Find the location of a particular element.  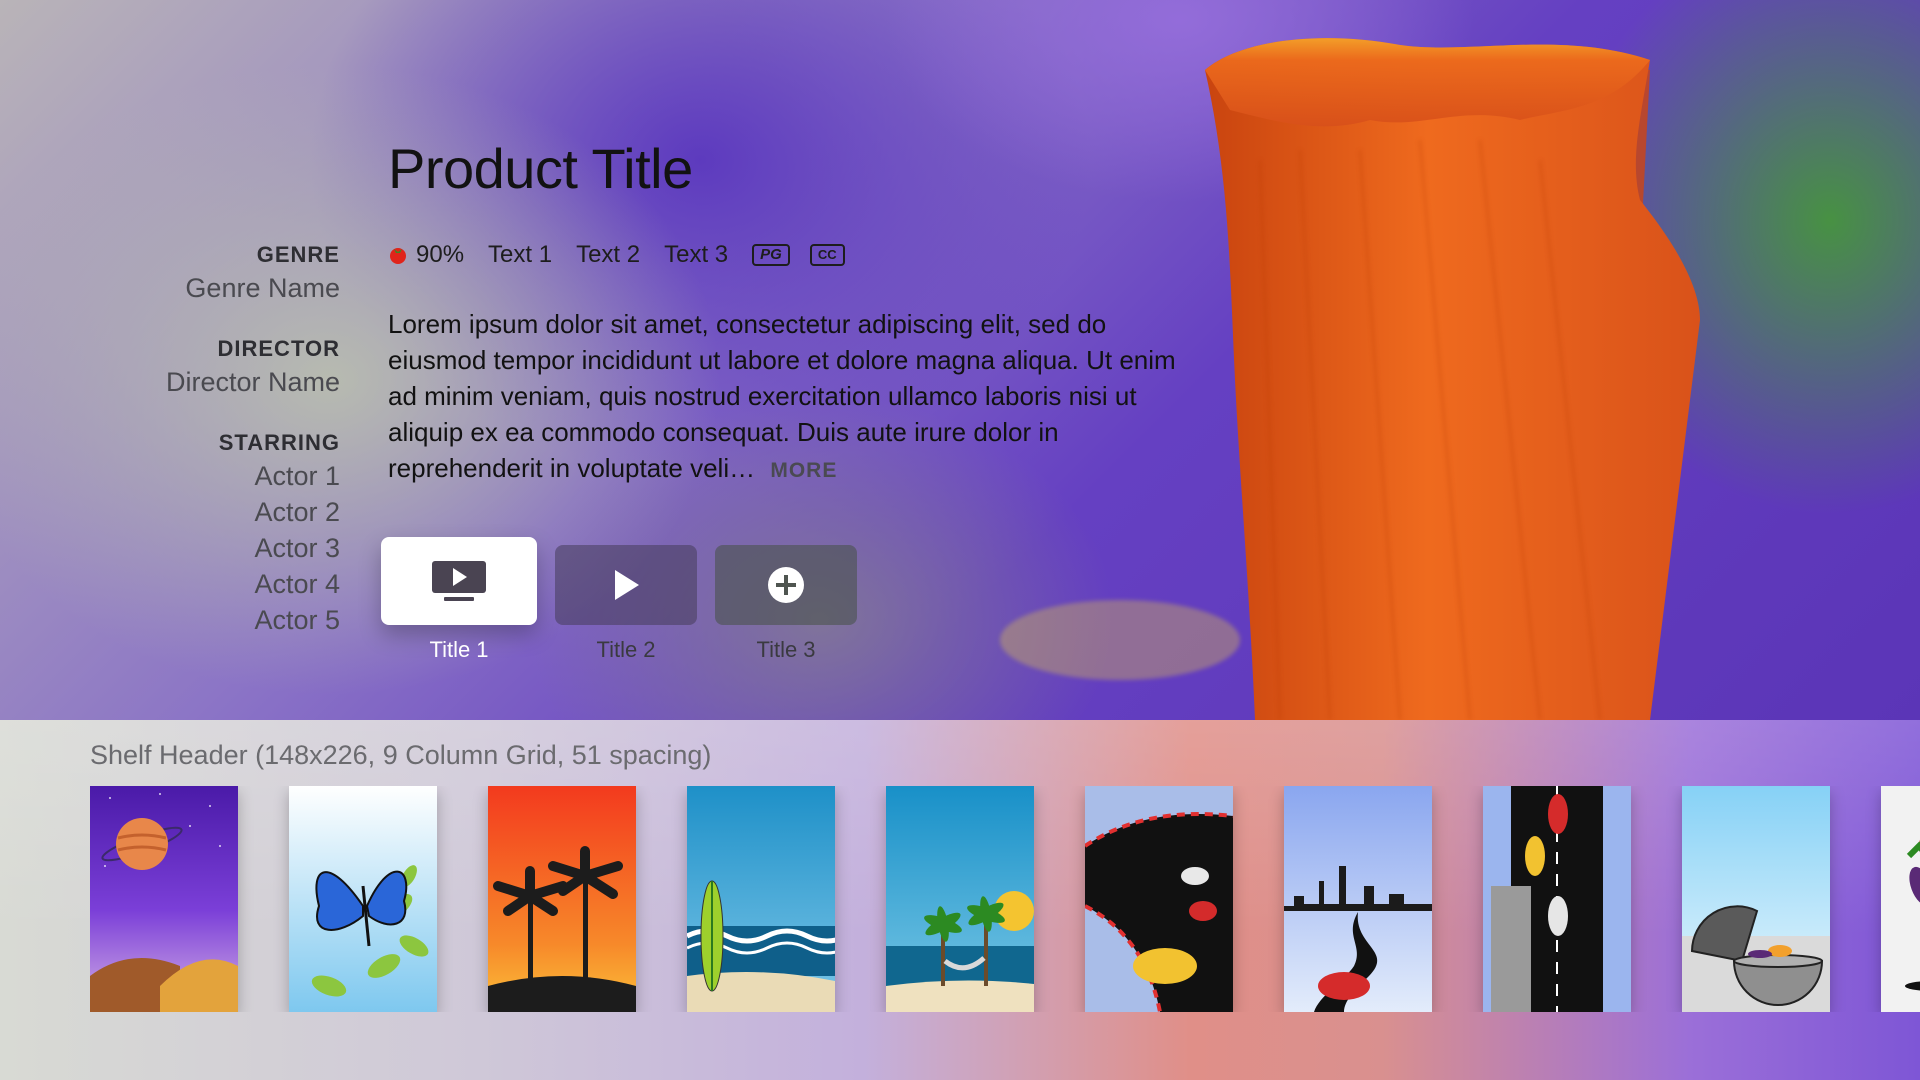

director-block: DIRECTOR Director Name is located at coordinates (190, 367).